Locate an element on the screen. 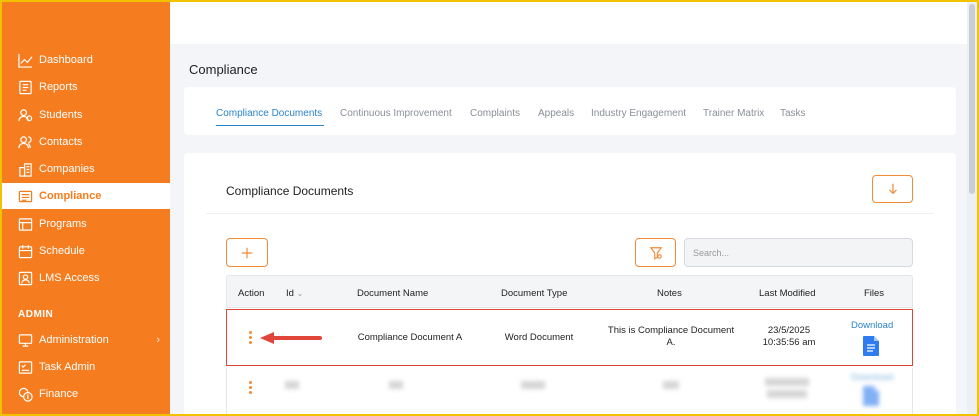 Image resolution: width=979 pixels, height=416 pixels. annotation-arrow-icon is located at coordinates (291, 338).